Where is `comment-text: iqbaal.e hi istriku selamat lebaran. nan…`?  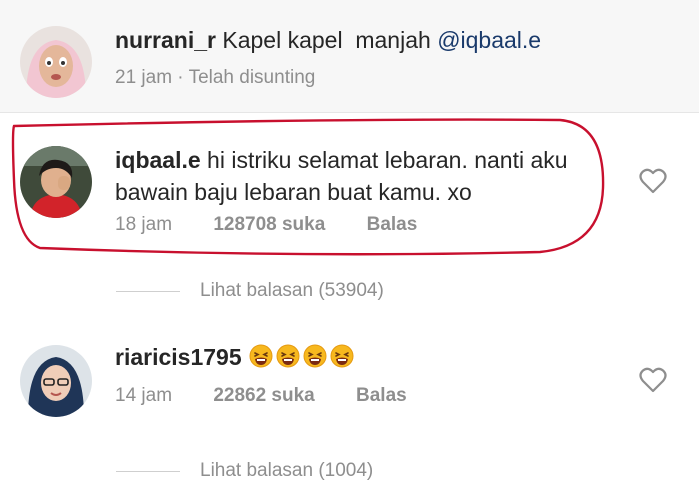
comment-text: iqbaal.e hi istriku selamat lebaran. nan… is located at coordinates (341, 176).